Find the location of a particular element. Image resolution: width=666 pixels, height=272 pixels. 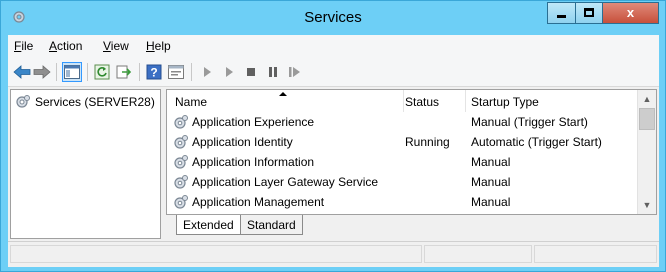

start-service-alt-button is located at coordinates (229, 72).